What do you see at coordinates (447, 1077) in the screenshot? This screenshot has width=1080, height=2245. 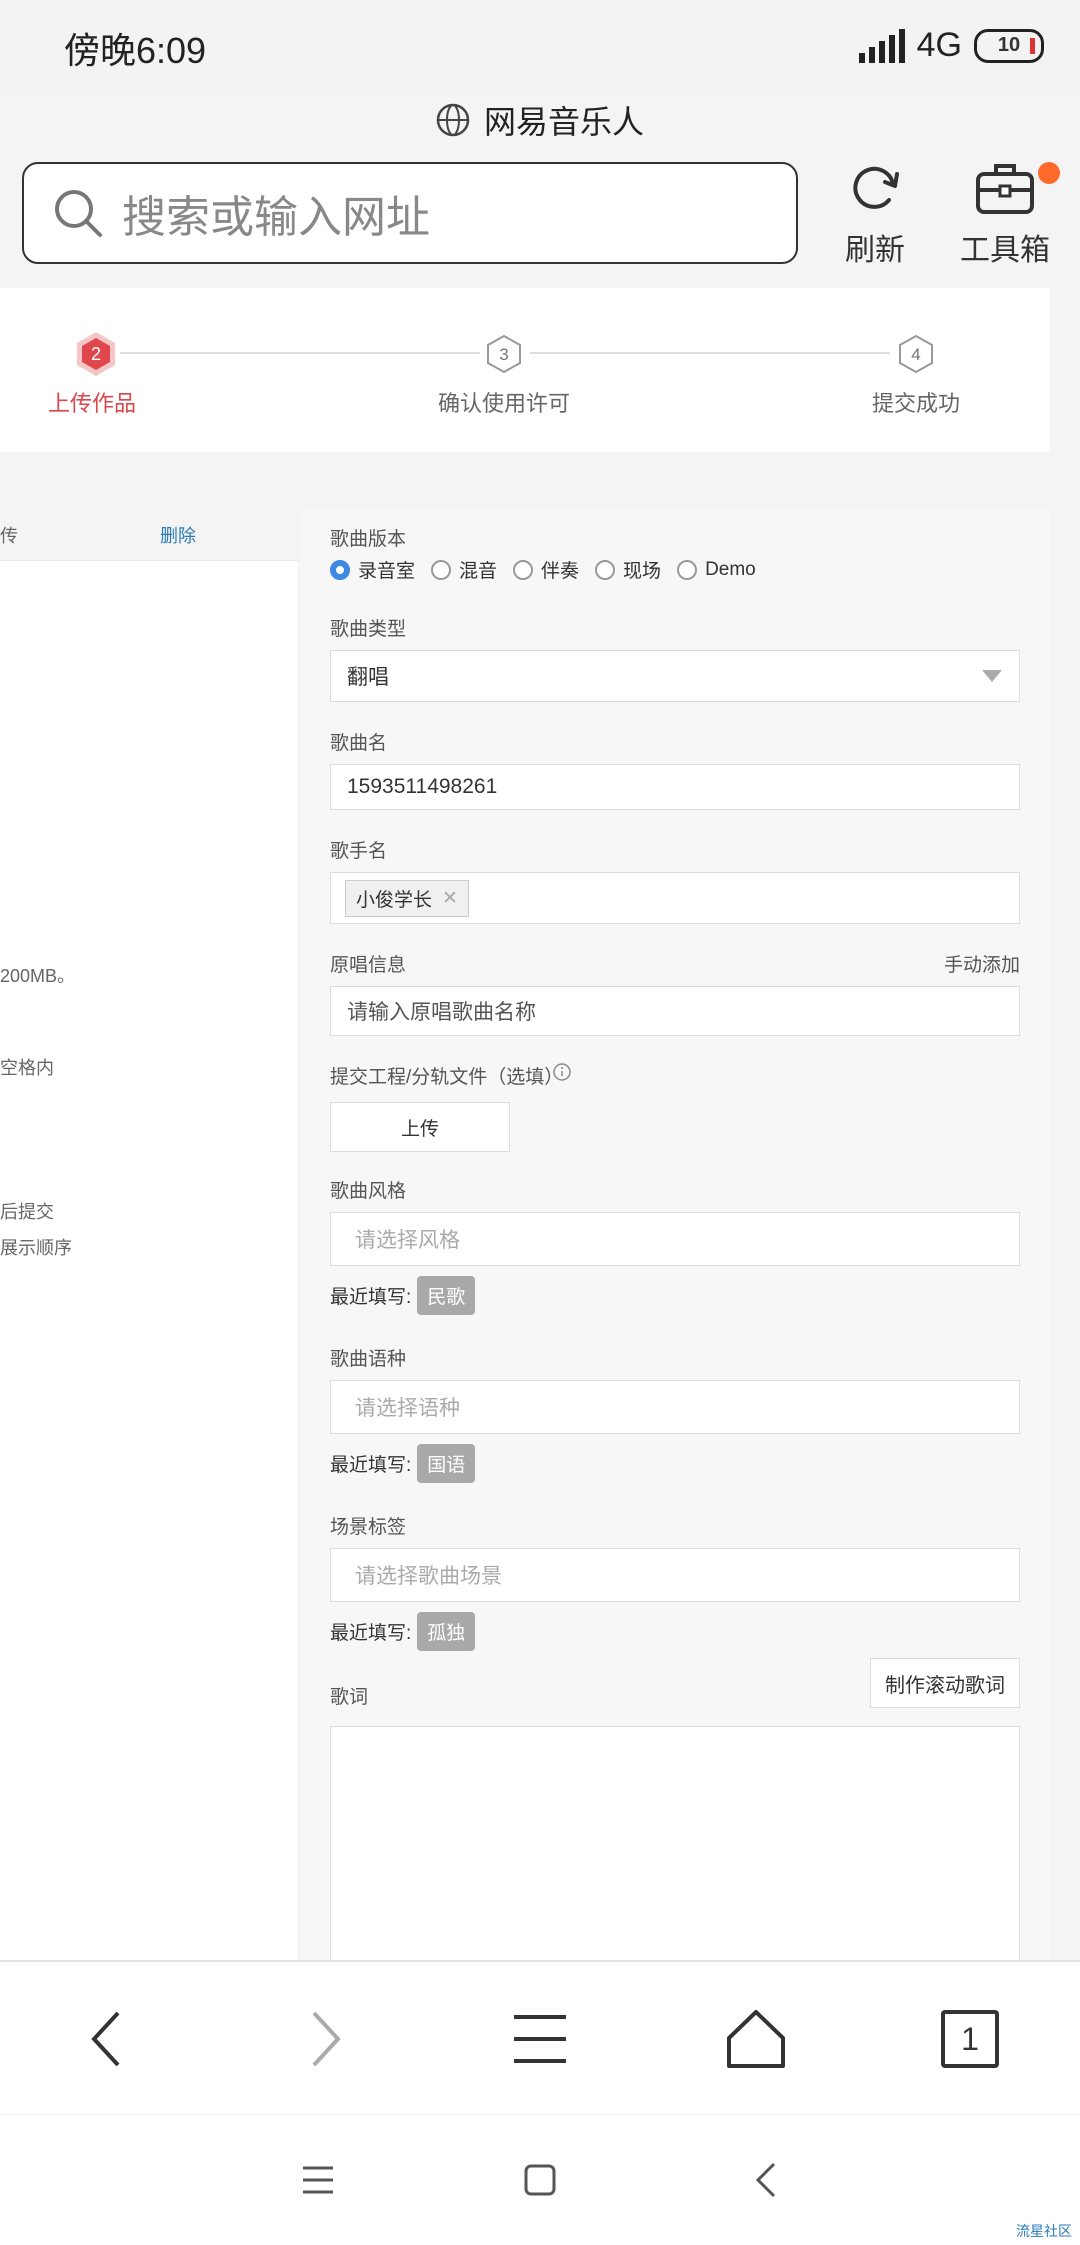 I see `project-file-label: 提交工程/分轨文件（选填）` at bounding box center [447, 1077].